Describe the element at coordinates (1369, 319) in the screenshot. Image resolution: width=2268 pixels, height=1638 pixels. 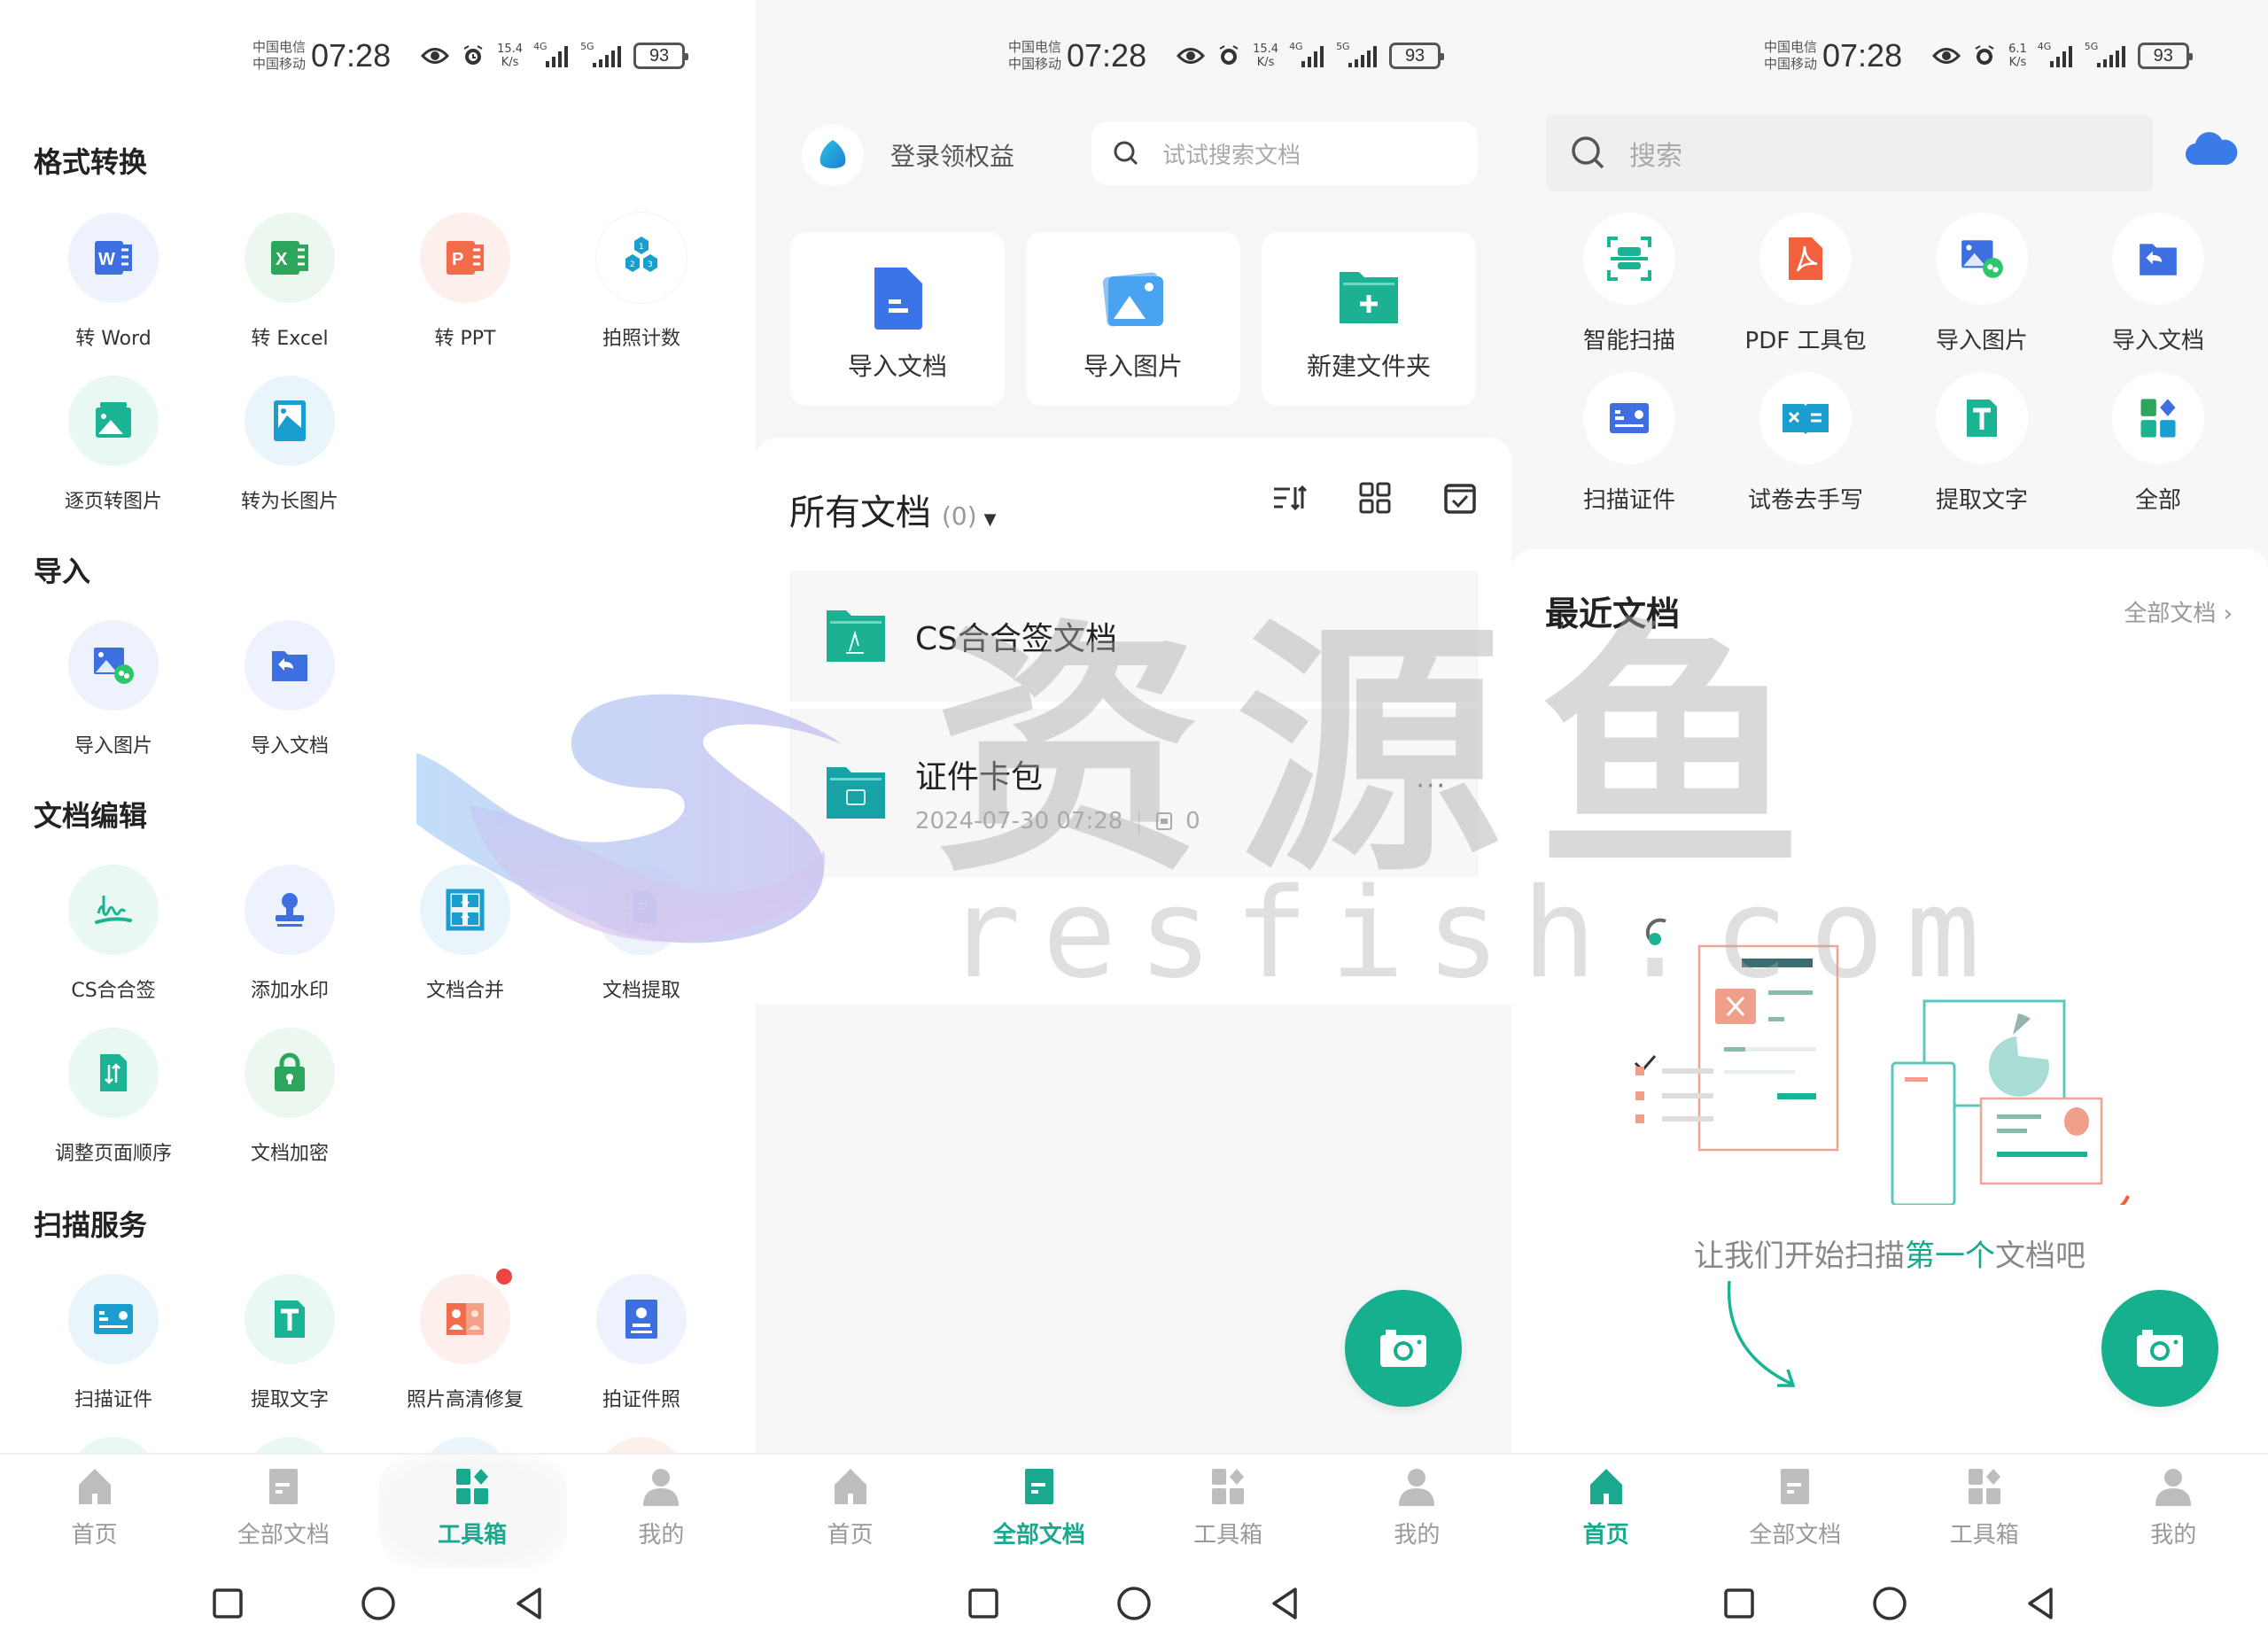
I see `new-folder-button: 新建文件夹` at that location.